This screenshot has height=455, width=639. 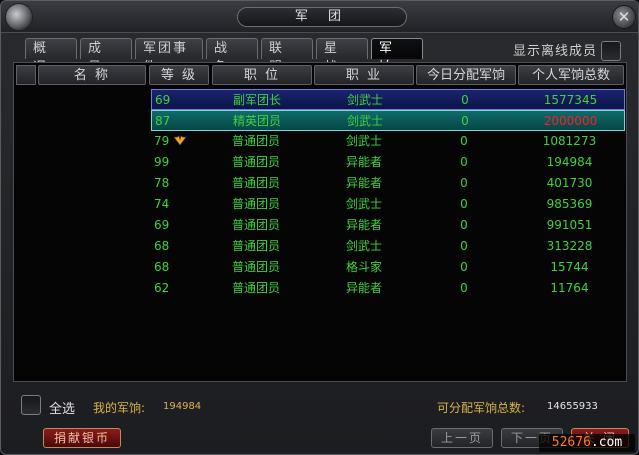 I want to click on table-row: 69 副军团长 剑武士 0 1577345, so click(x=388, y=99).